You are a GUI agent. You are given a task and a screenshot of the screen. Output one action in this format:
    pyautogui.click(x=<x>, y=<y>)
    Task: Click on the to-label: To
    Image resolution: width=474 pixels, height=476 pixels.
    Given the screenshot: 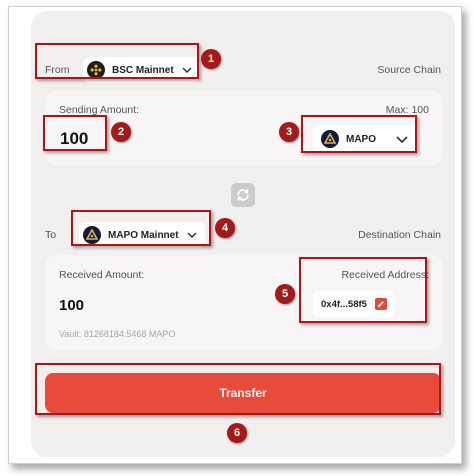 What is the action you would take?
    pyautogui.click(x=51, y=235)
    